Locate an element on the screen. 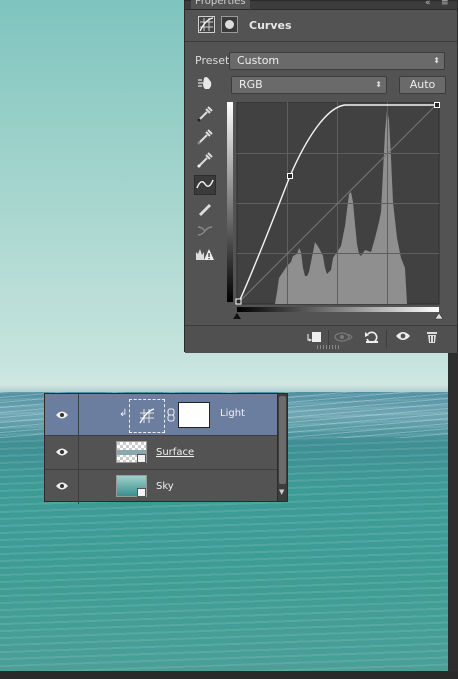  black-input-slider is located at coordinates (237, 316).